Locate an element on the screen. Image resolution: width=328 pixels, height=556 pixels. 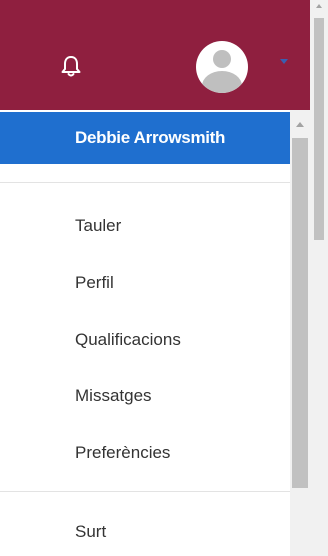
menu-item-grades: Qualificacions is located at coordinates (128, 340).